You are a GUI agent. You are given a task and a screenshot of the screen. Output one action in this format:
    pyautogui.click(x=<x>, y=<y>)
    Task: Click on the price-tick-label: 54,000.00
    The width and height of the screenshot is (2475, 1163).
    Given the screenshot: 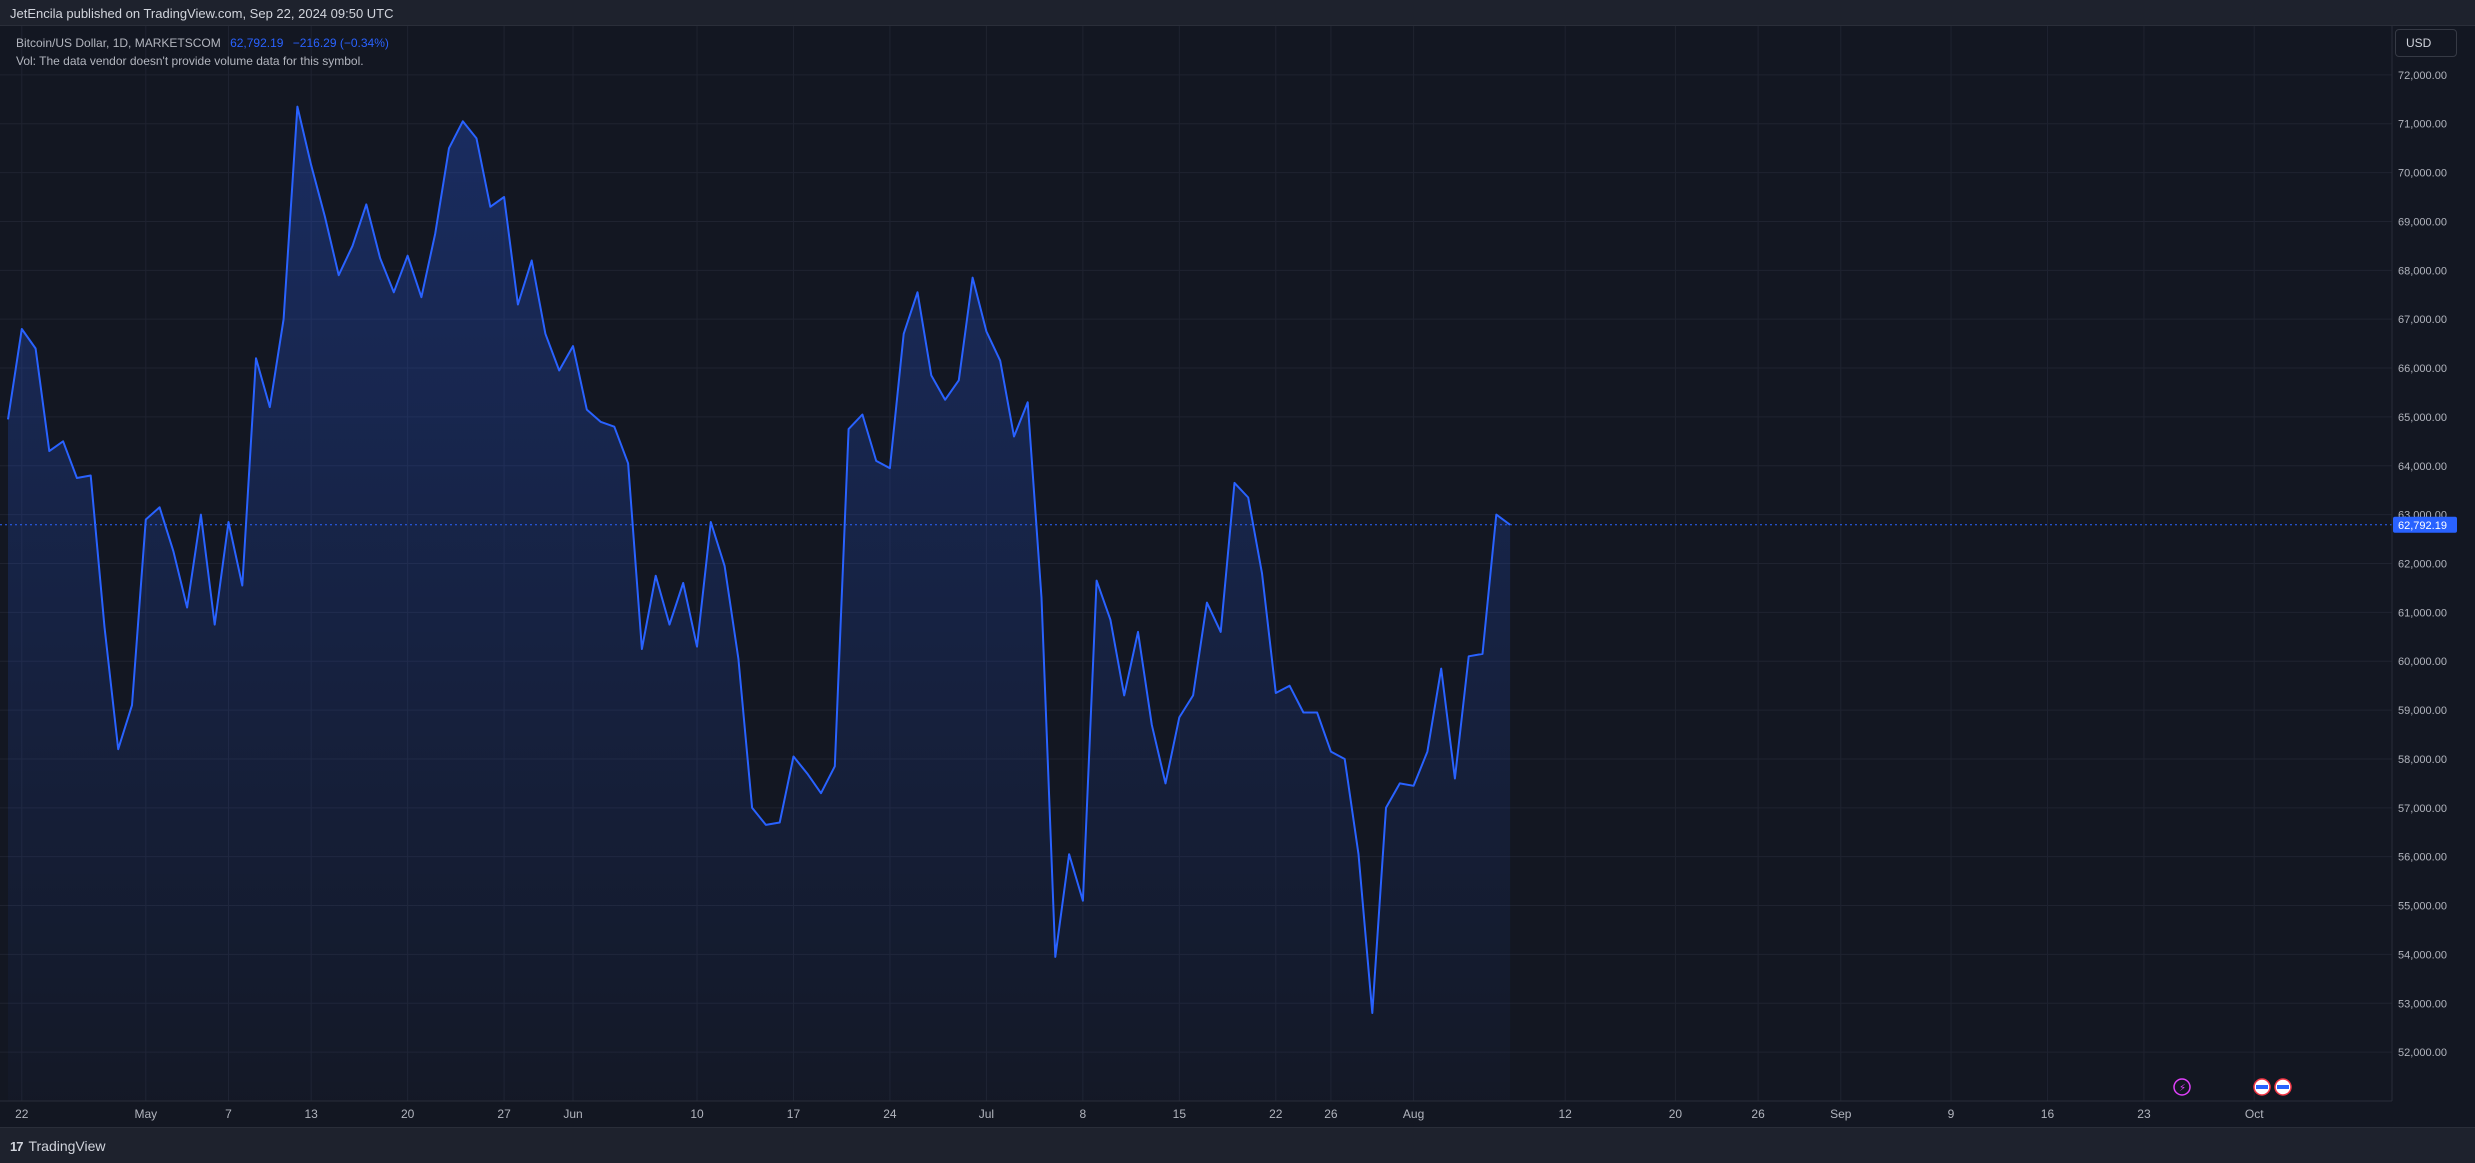 What is the action you would take?
    pyautogui.click(x=2422, y=955)
    